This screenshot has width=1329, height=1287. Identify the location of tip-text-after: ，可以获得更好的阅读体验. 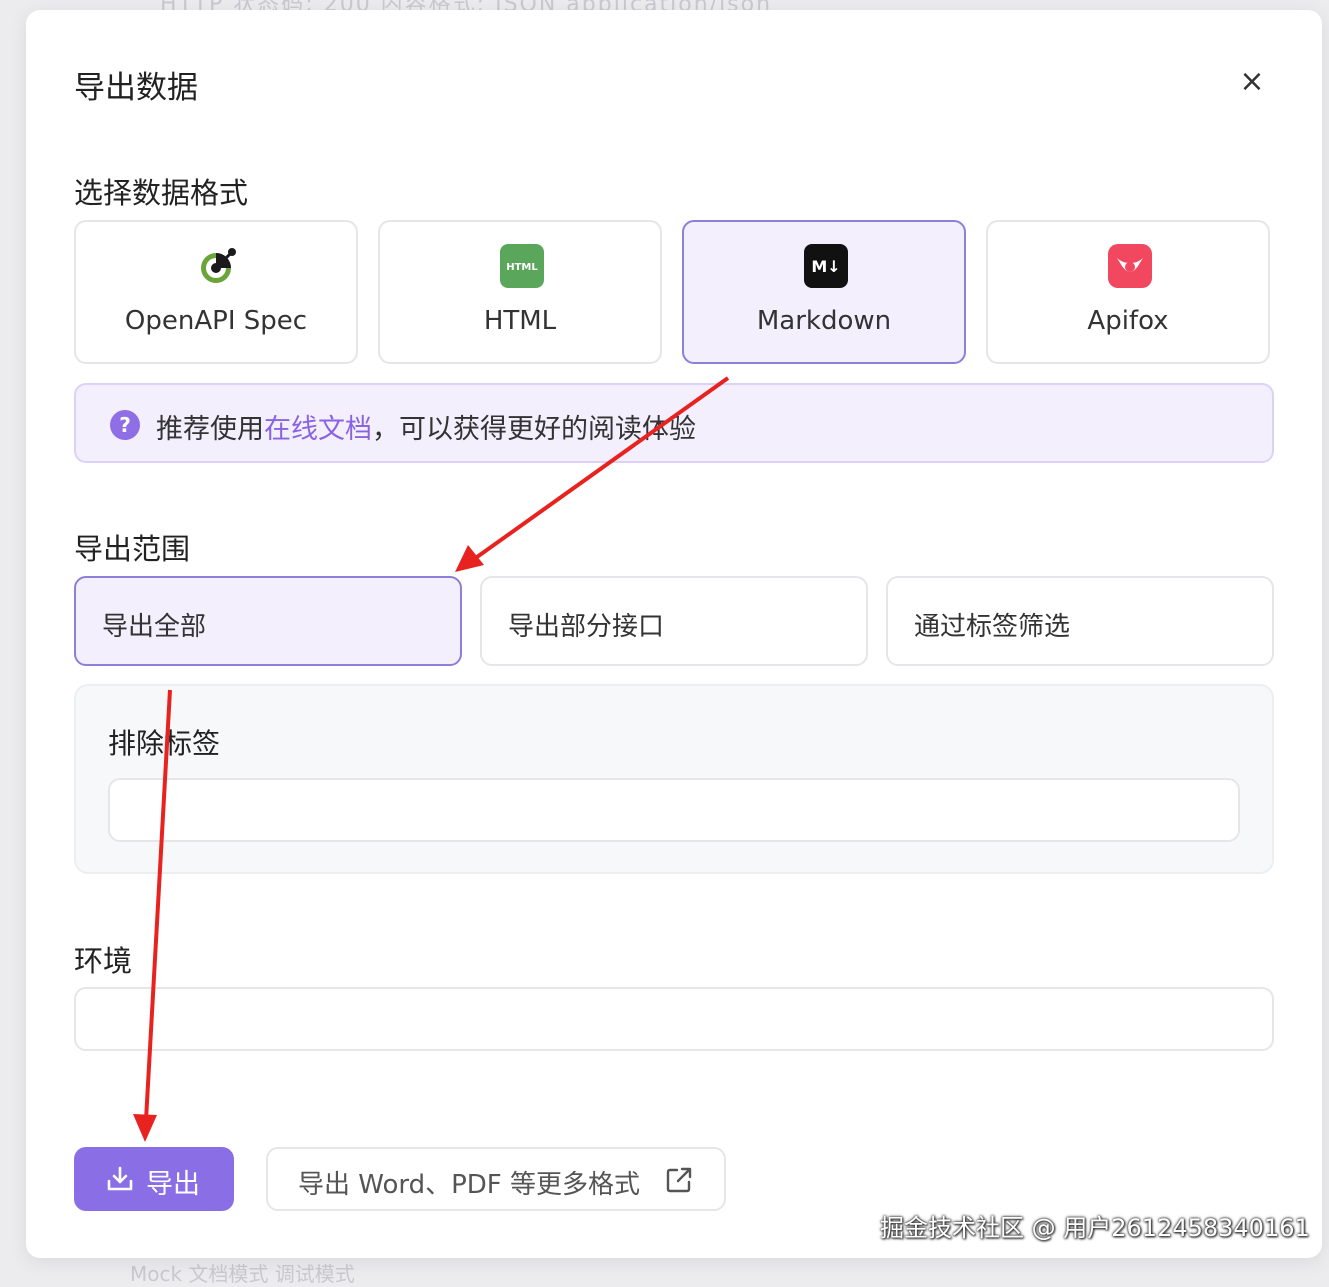
(534, 429).